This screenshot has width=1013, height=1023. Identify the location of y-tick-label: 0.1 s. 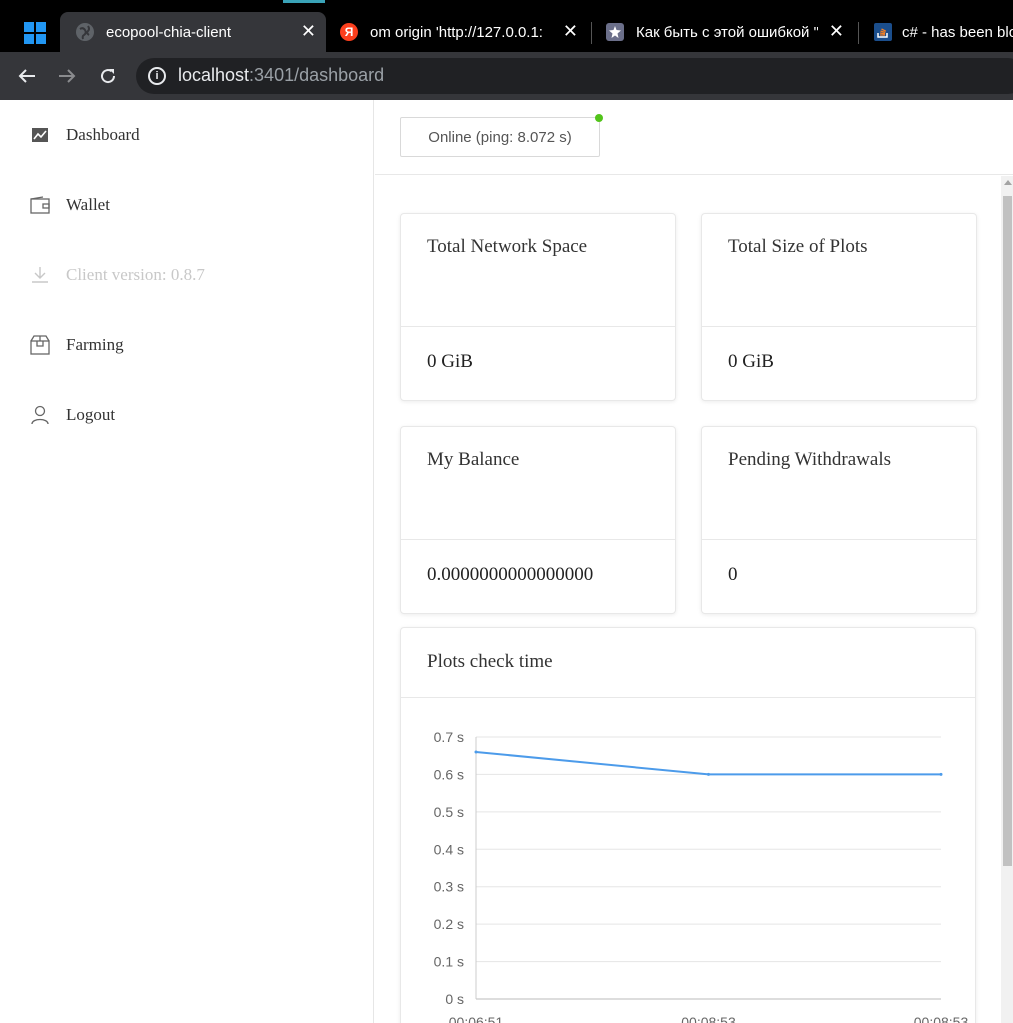
(449, 962).